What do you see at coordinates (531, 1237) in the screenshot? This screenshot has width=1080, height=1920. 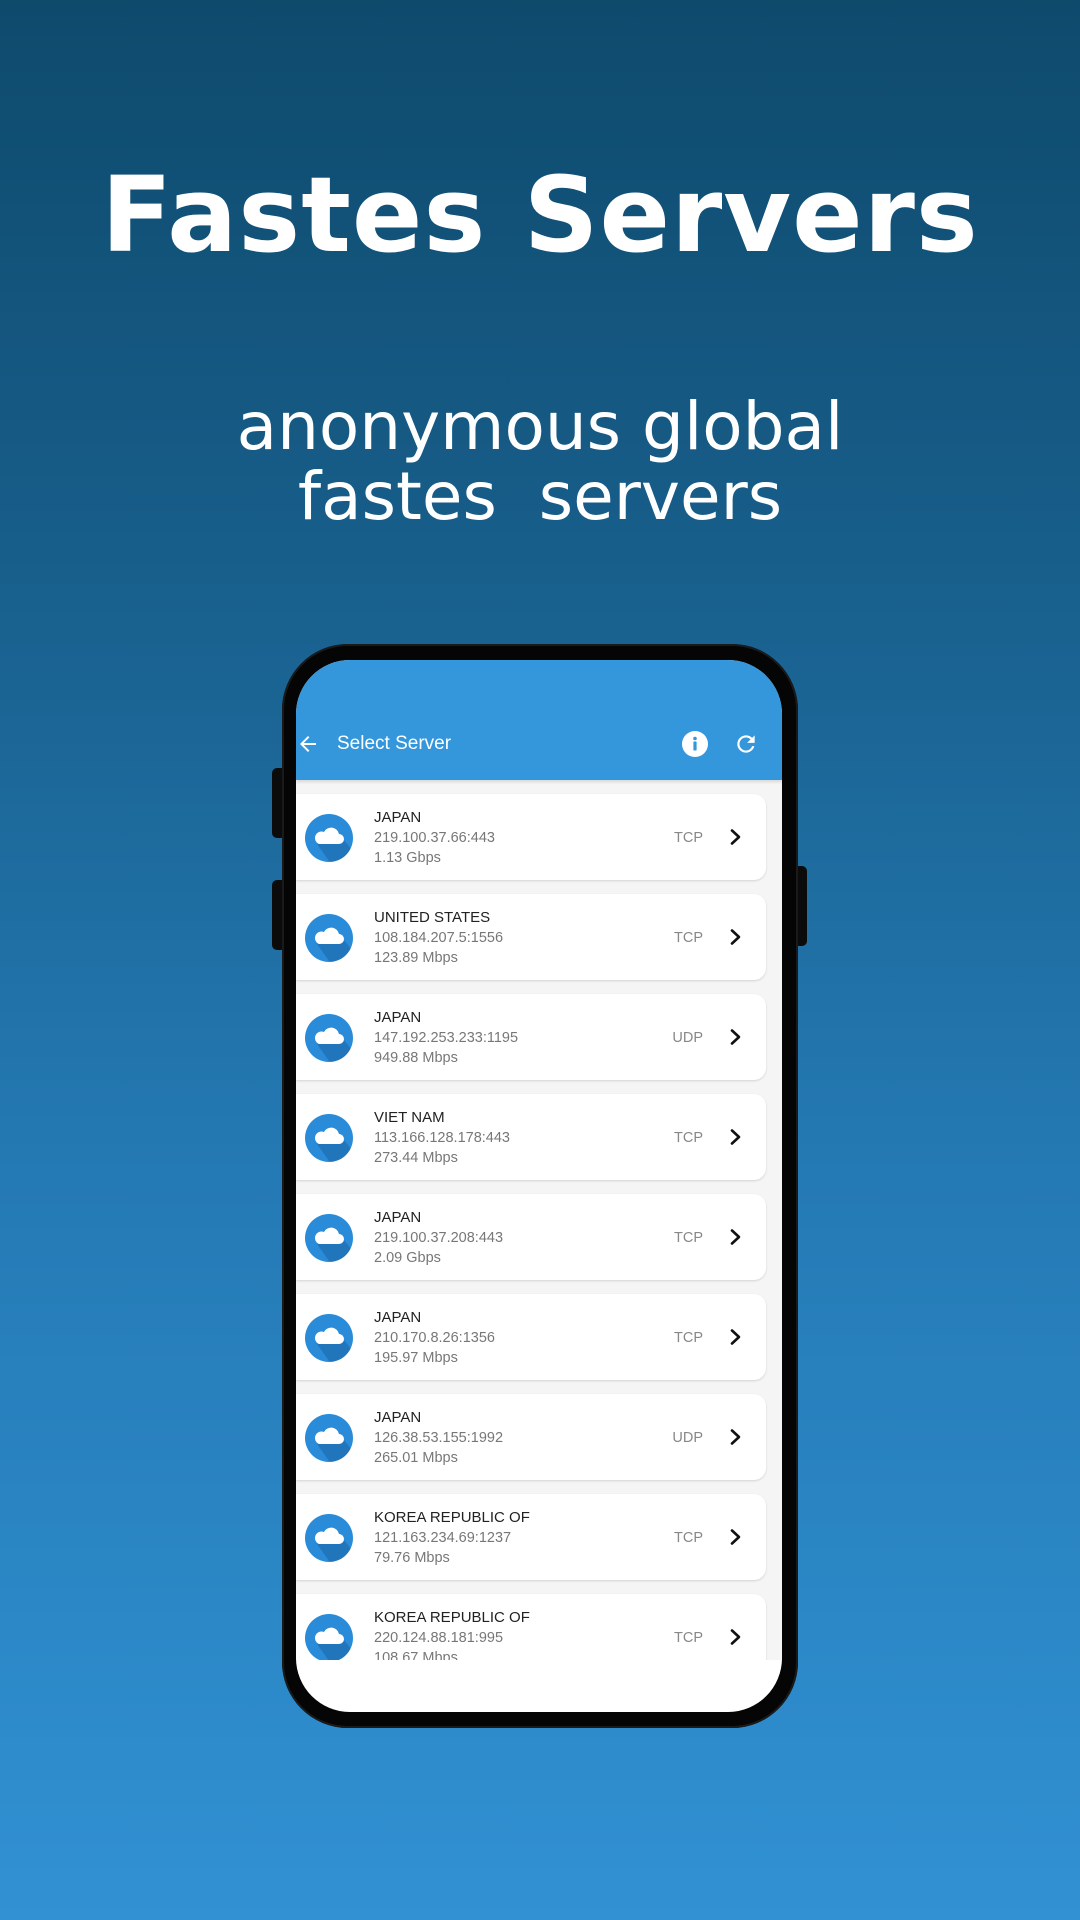 I see `server-list-item: JAPAN 219.100.37.208:443 2.09 Gbps TCP` at bounding box center [531, 1237].